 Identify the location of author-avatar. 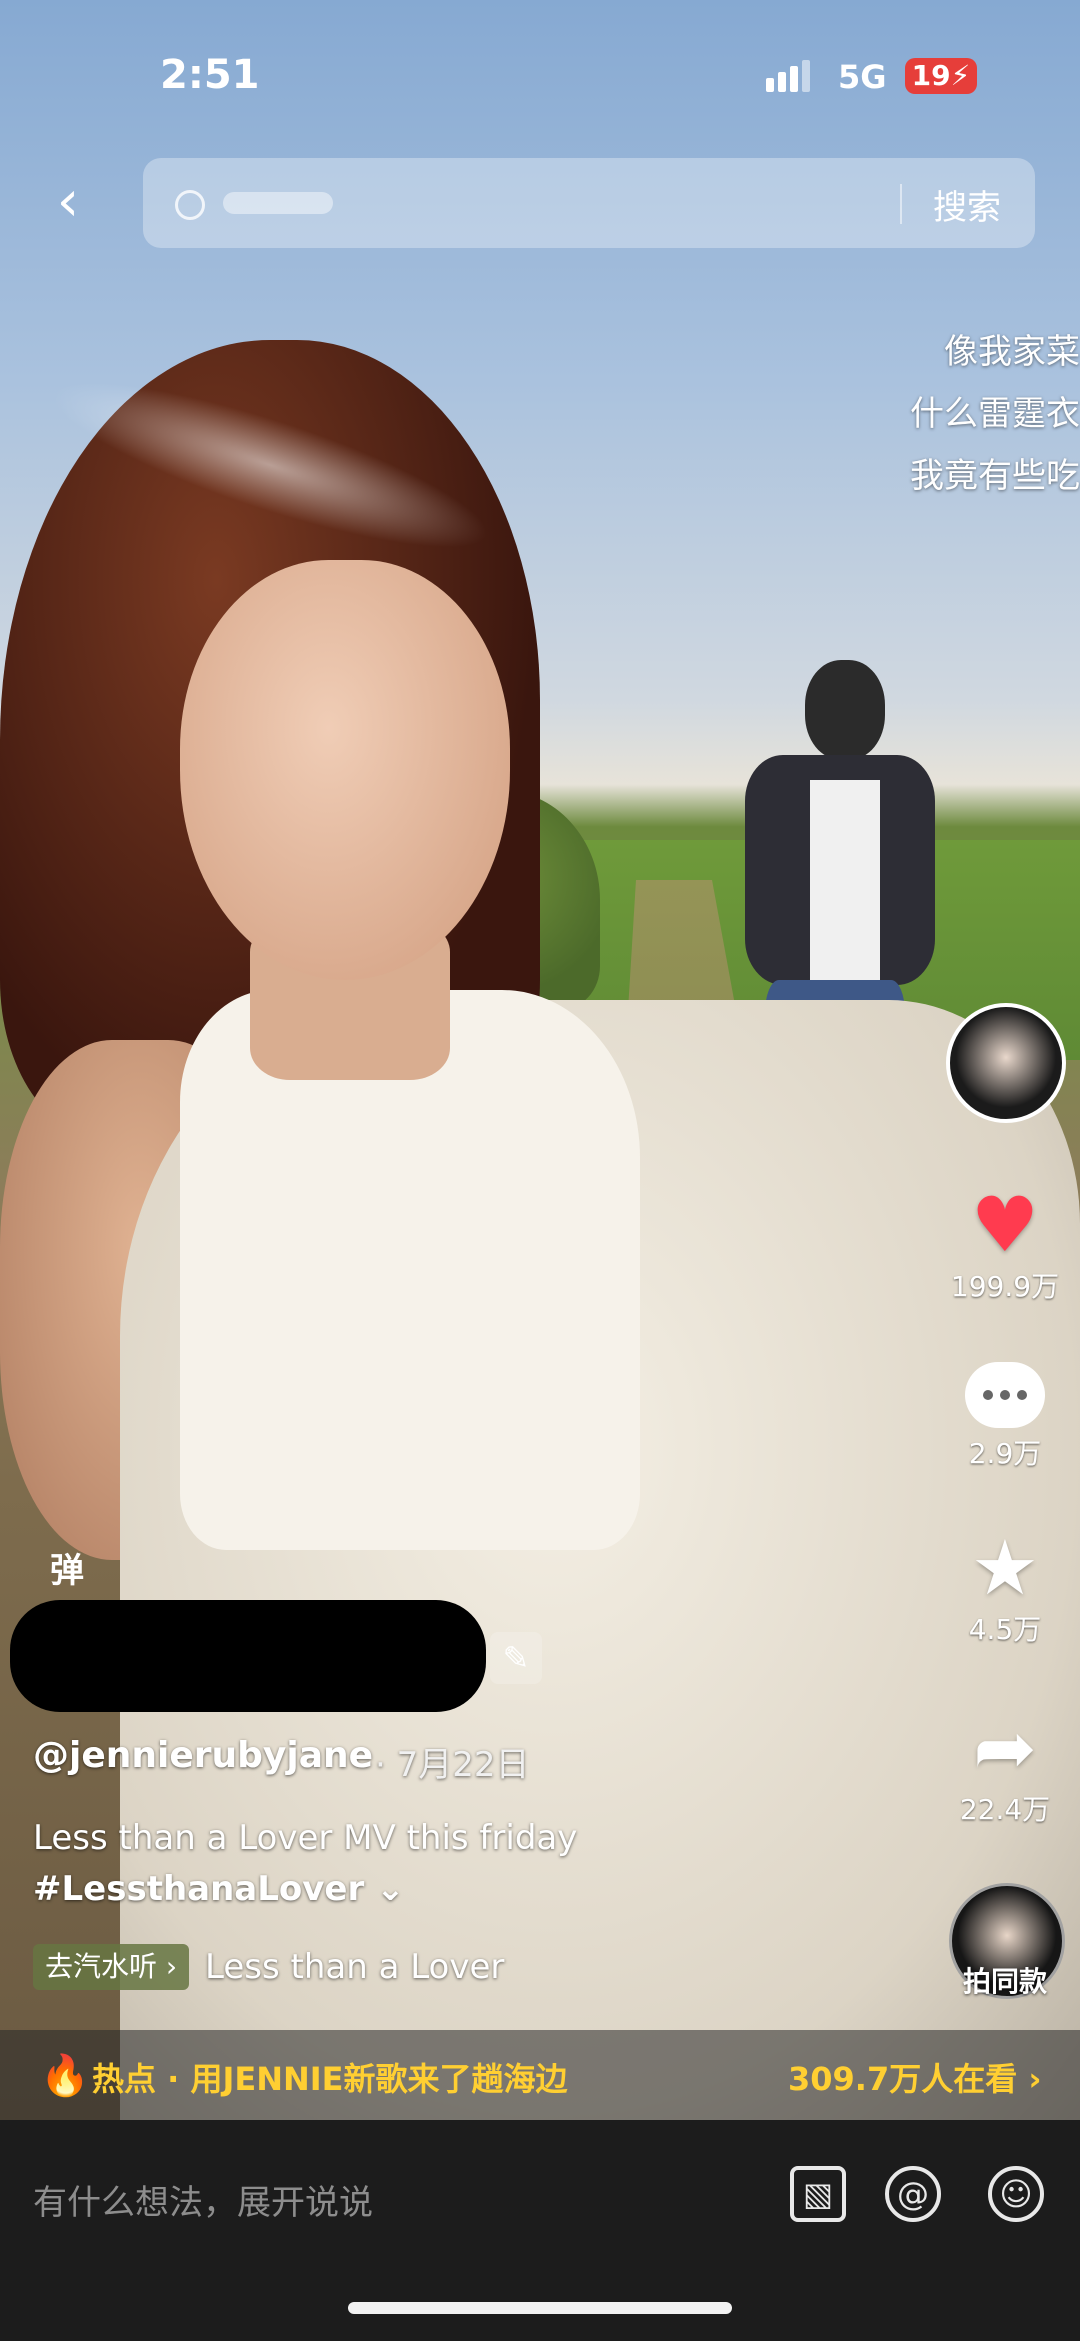
(1006, 1063).